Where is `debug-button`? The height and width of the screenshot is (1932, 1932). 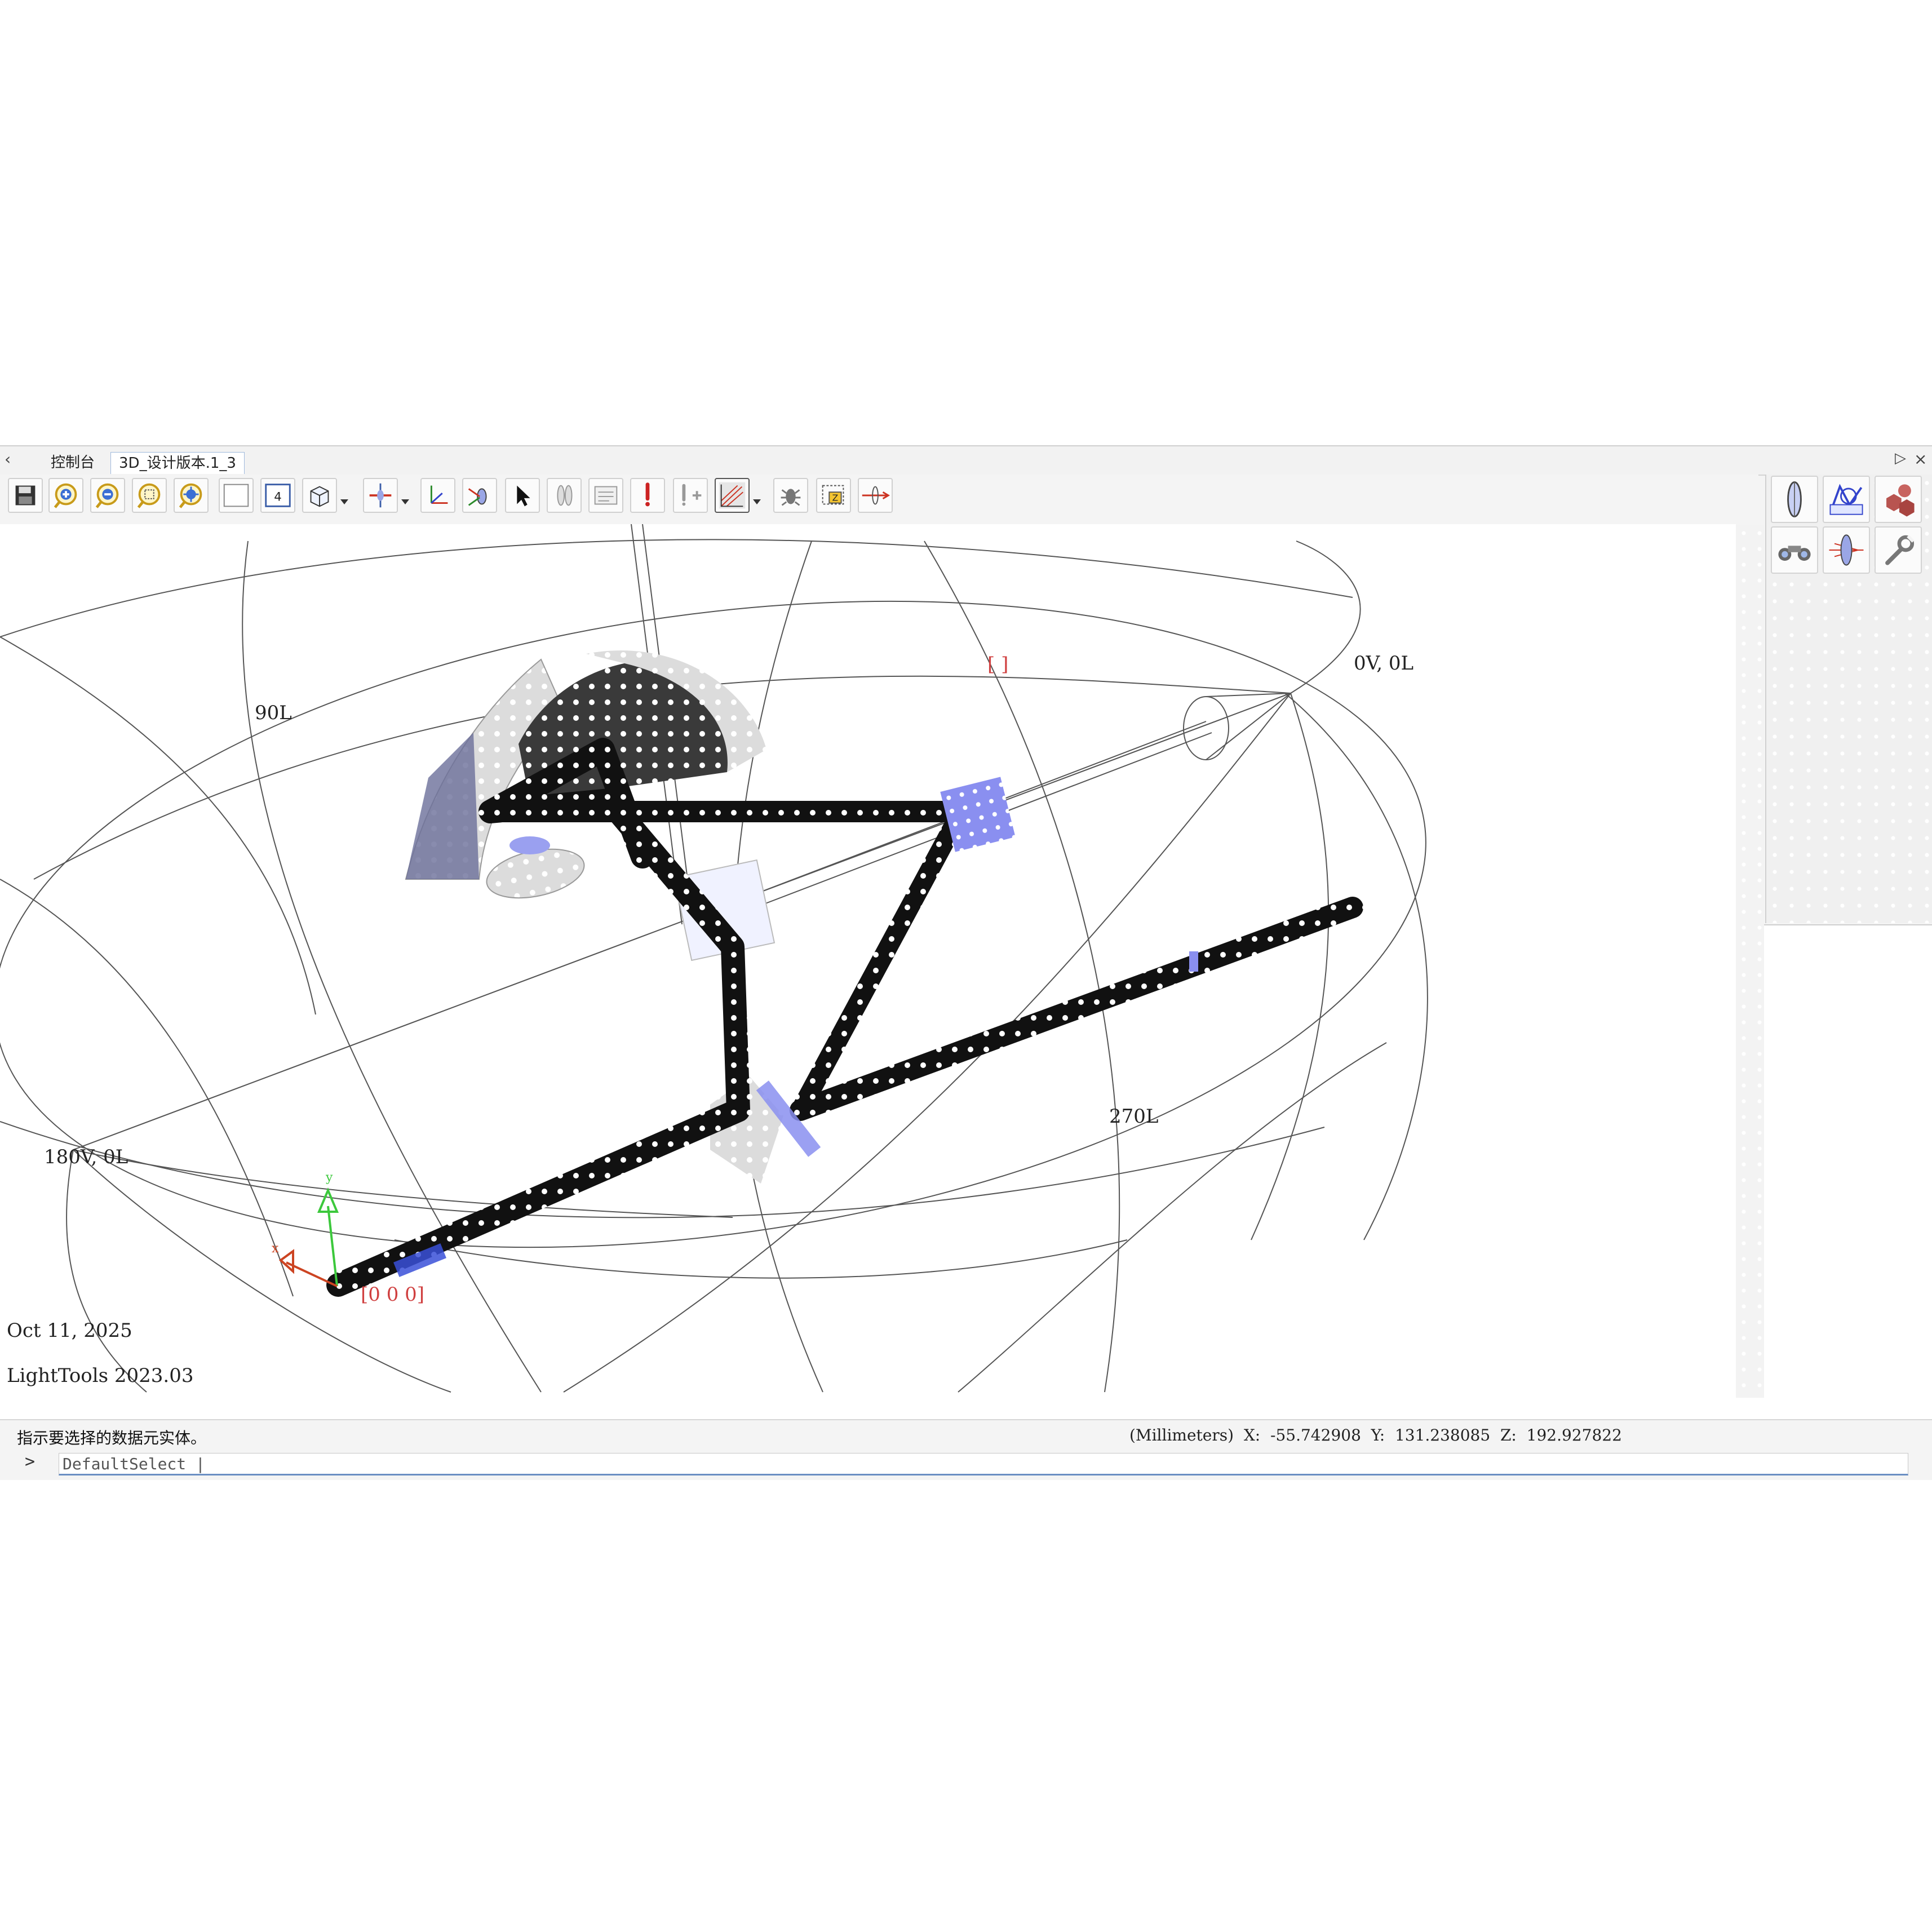 debug-button is located at coordinates (790, 495).